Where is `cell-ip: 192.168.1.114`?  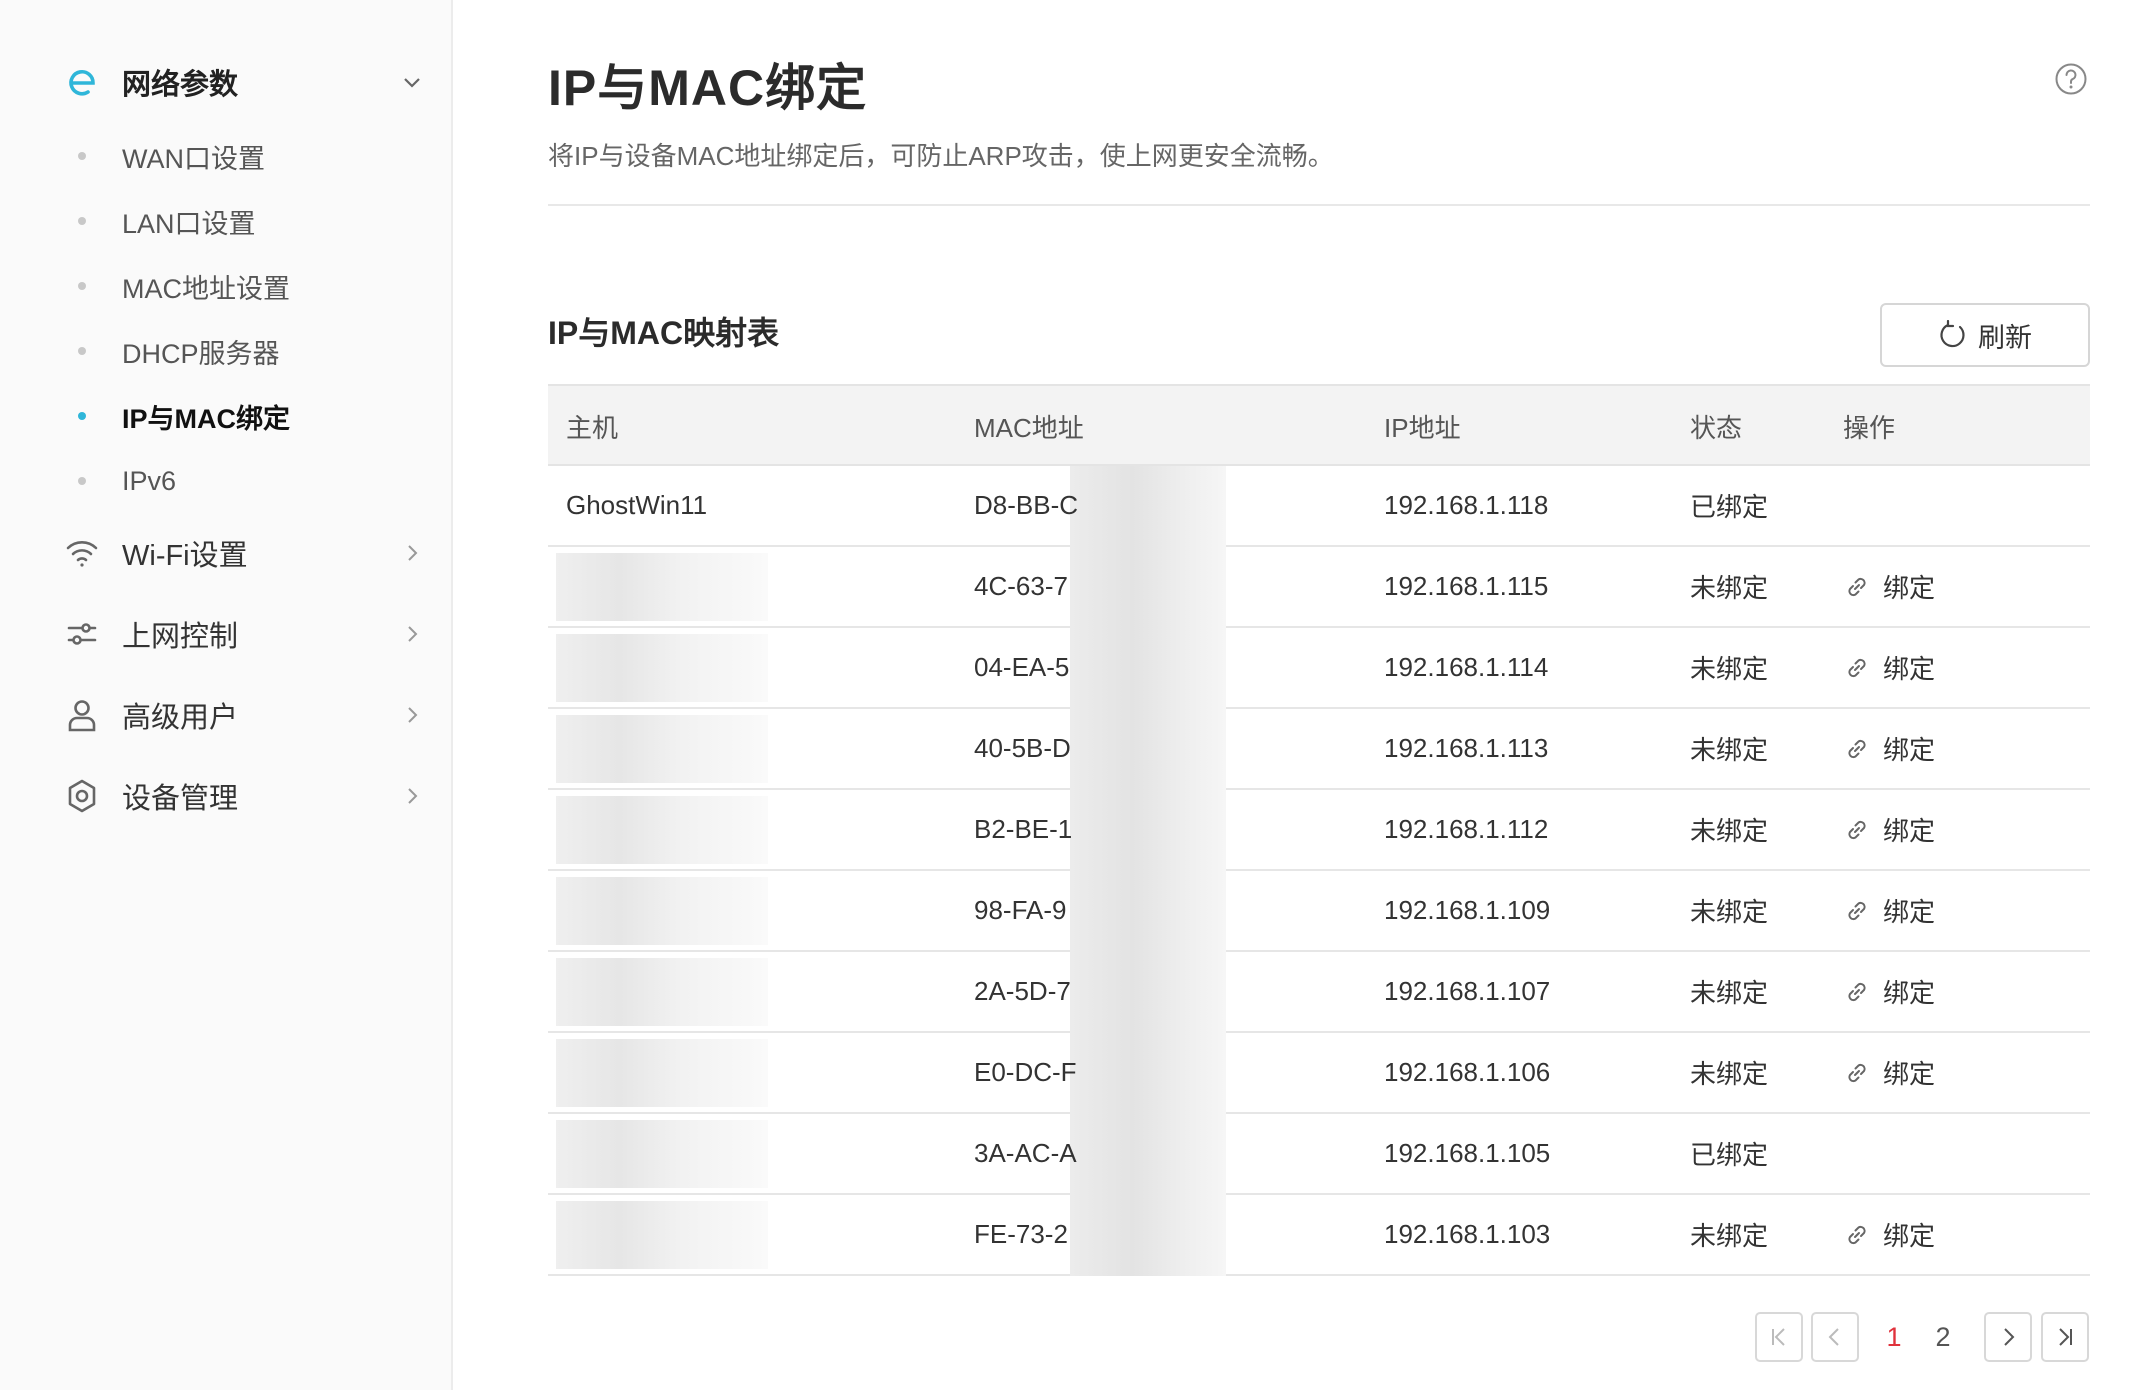 cell-ip: 192.168.1.114 is located at coordinates (1466, 667).